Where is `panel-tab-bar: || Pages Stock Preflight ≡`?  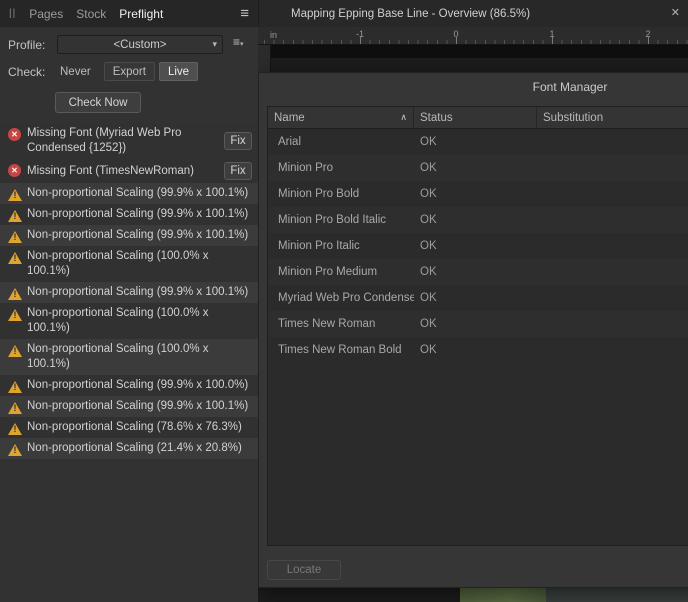
panel-tab-bar: || Pages Stock Preflight ≡ is located at coordinates (129, 13).